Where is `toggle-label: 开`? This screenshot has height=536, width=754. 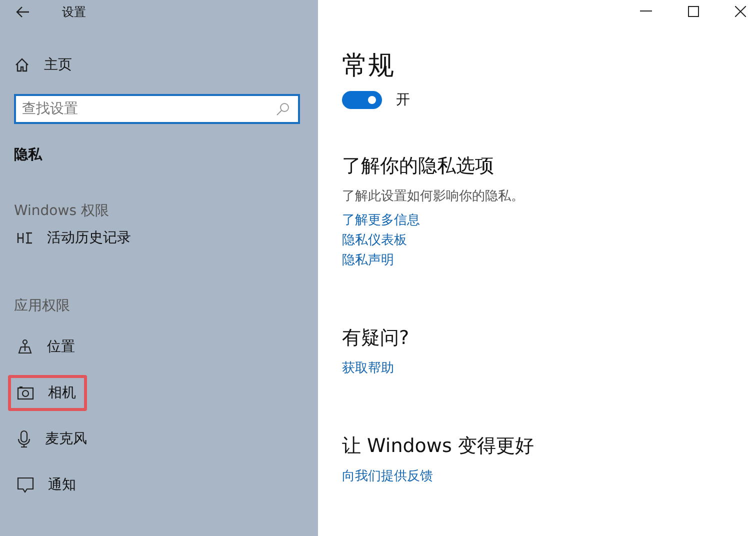 toggle-label: 开 is located at coordinates (403, 100).